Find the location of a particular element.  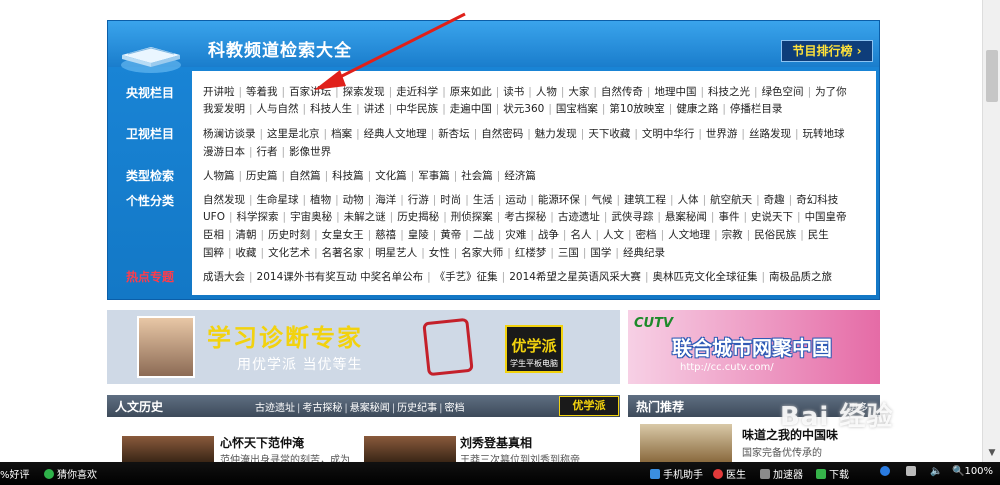

program-link: 臣相 is located at coordinates (213, 235).